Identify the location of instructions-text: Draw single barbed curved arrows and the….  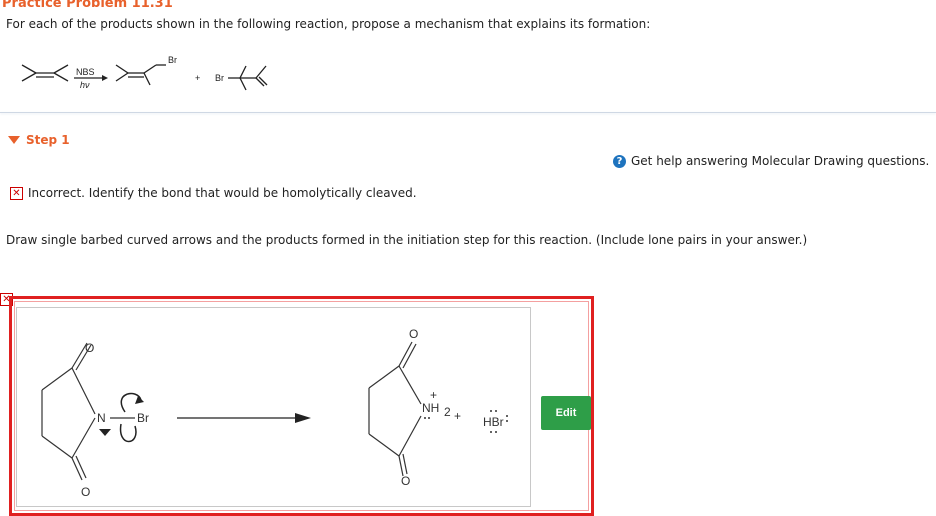
(407, 240).